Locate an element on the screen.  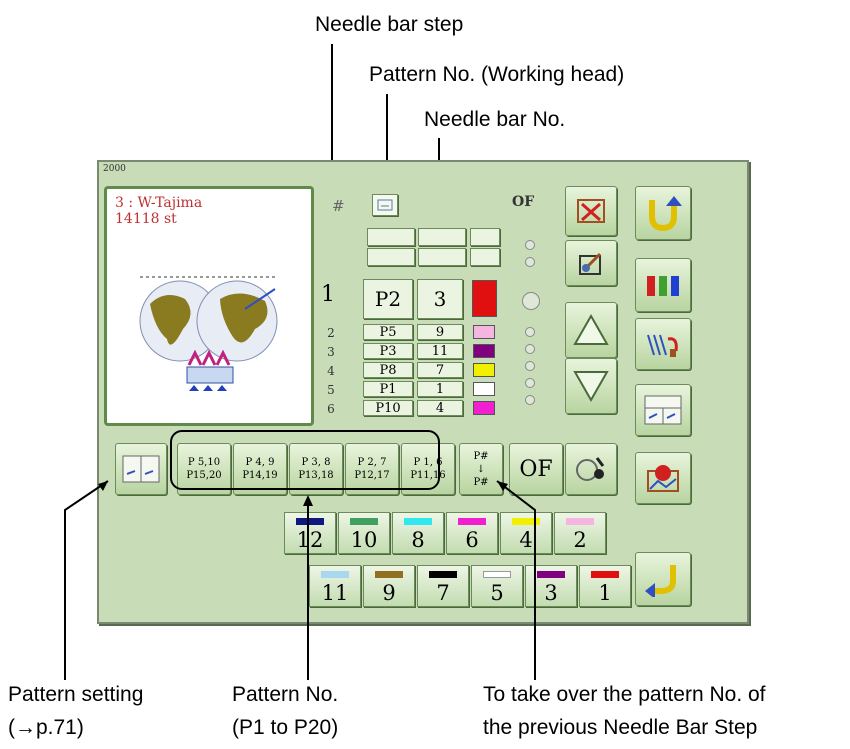
callout-take-over-l2: the previous Needle Bar Step is located at coordinates (620, 727).